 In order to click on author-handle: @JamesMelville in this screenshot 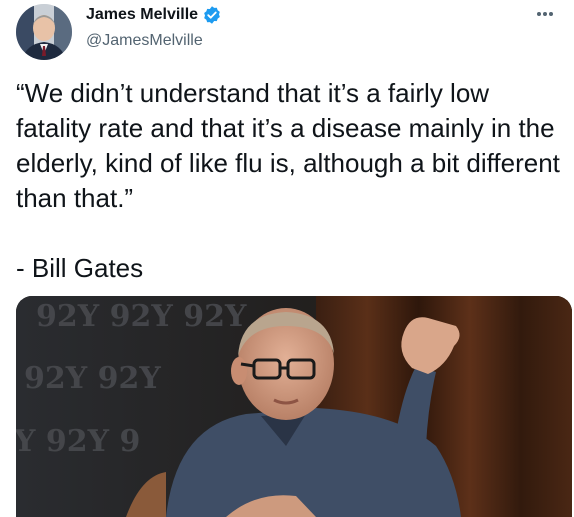, I will do `click(144, 41)`.